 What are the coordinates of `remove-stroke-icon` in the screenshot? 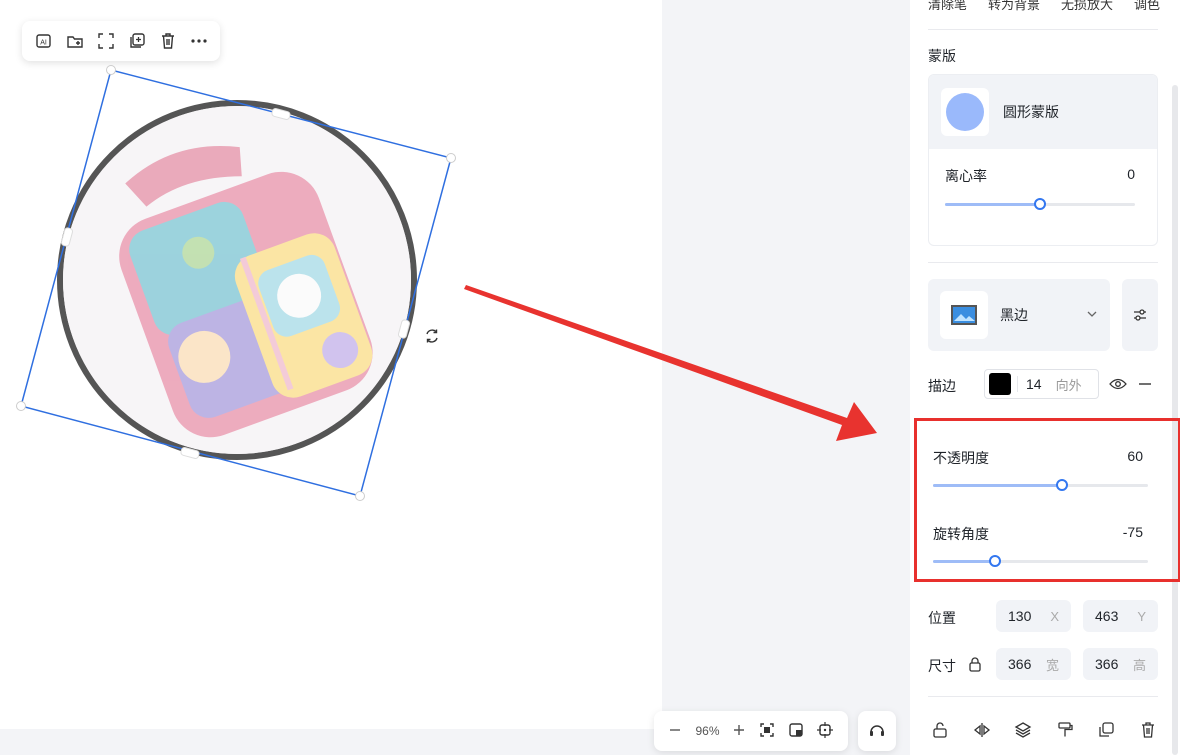 It's located at (1145, 385).